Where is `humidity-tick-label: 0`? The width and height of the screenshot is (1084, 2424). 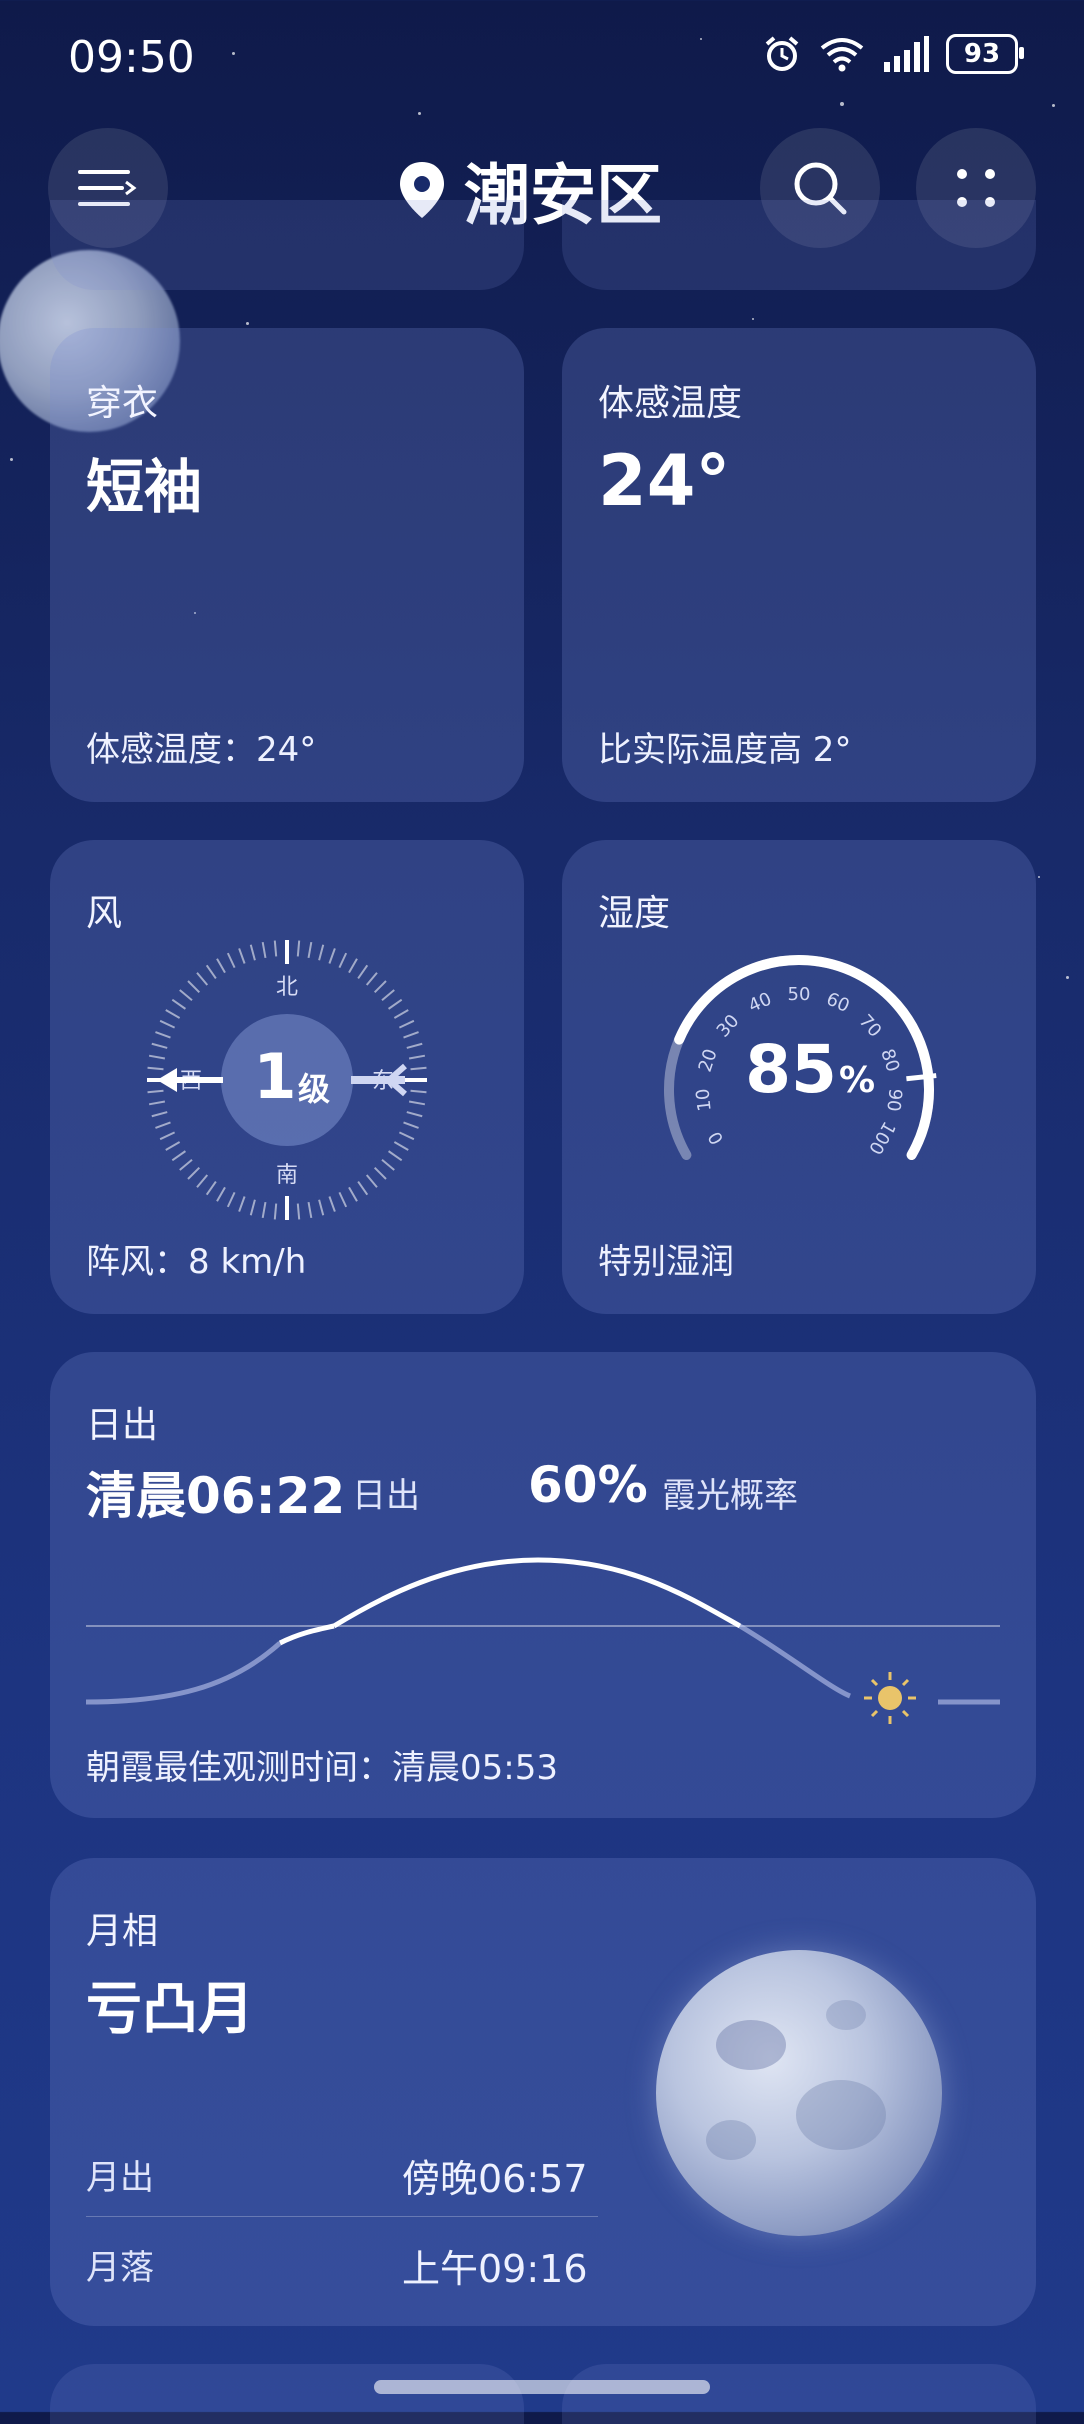 humidity-tick-label: 0 is located at coordinates (716, 1138).